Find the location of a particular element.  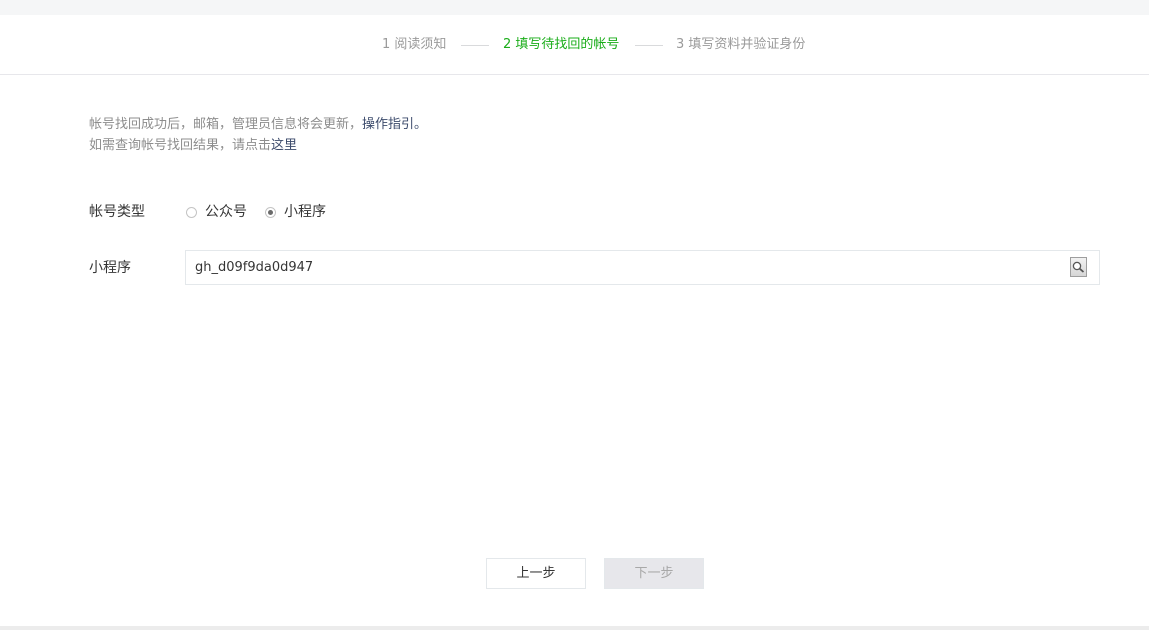

radio-label: 公众号 is located at coordinates (226, 212).